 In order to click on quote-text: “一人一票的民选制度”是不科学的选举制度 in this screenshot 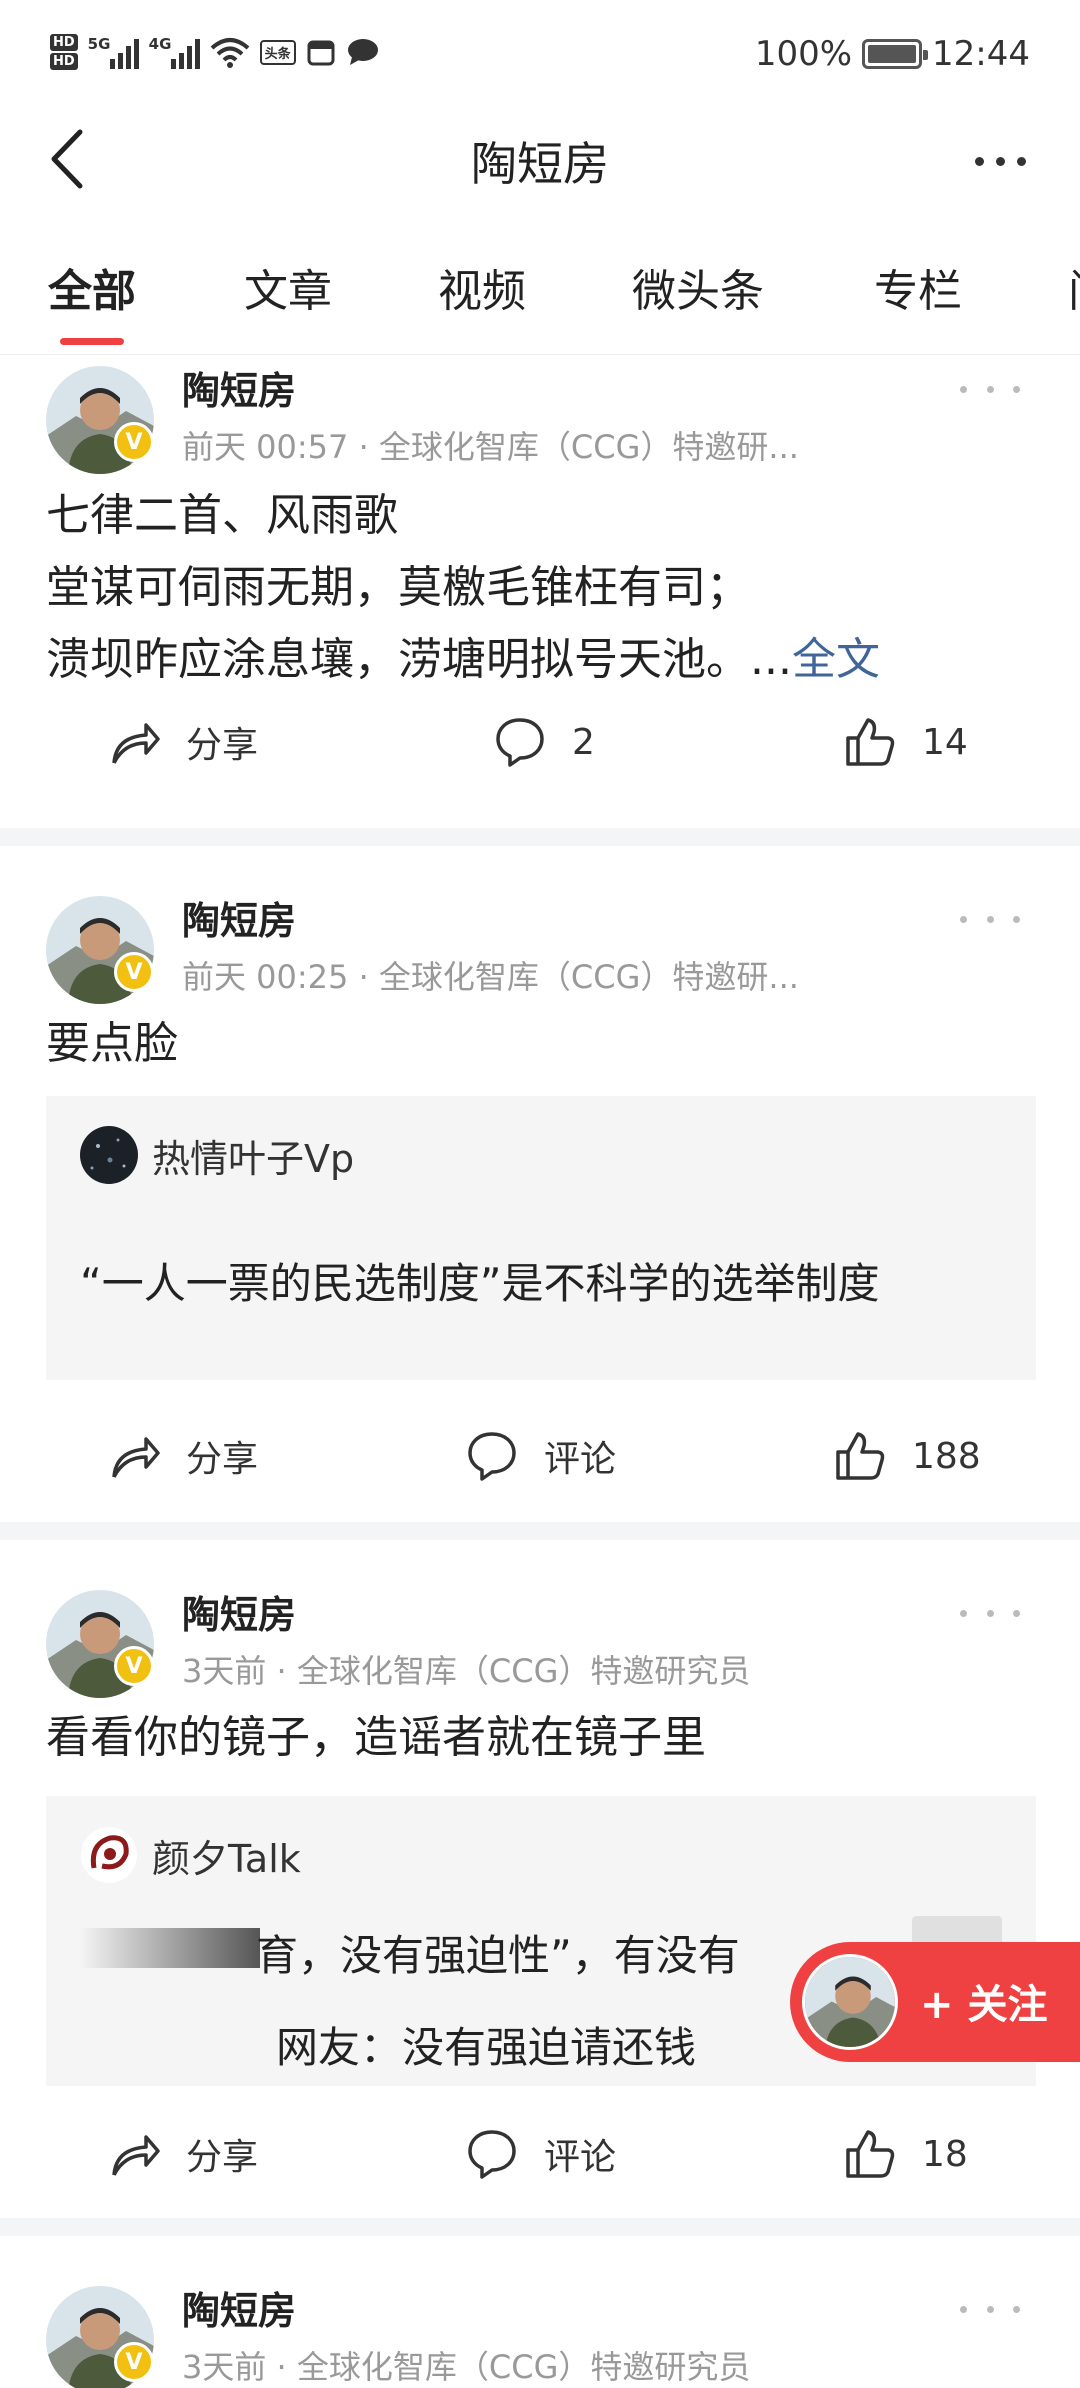, I will do `click(480, 1283)`.